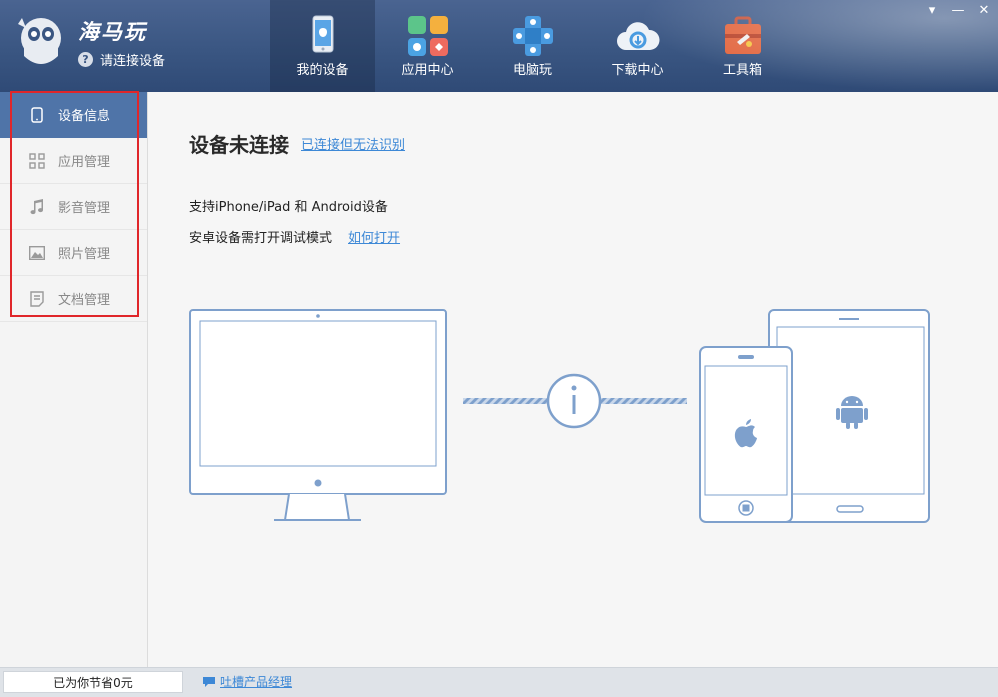 The height and width of the screenshot is (697, 998). What do you see at coordinates (574, 401) in the screenshot?
I see `info-icon` at bounding box center [574, 401].